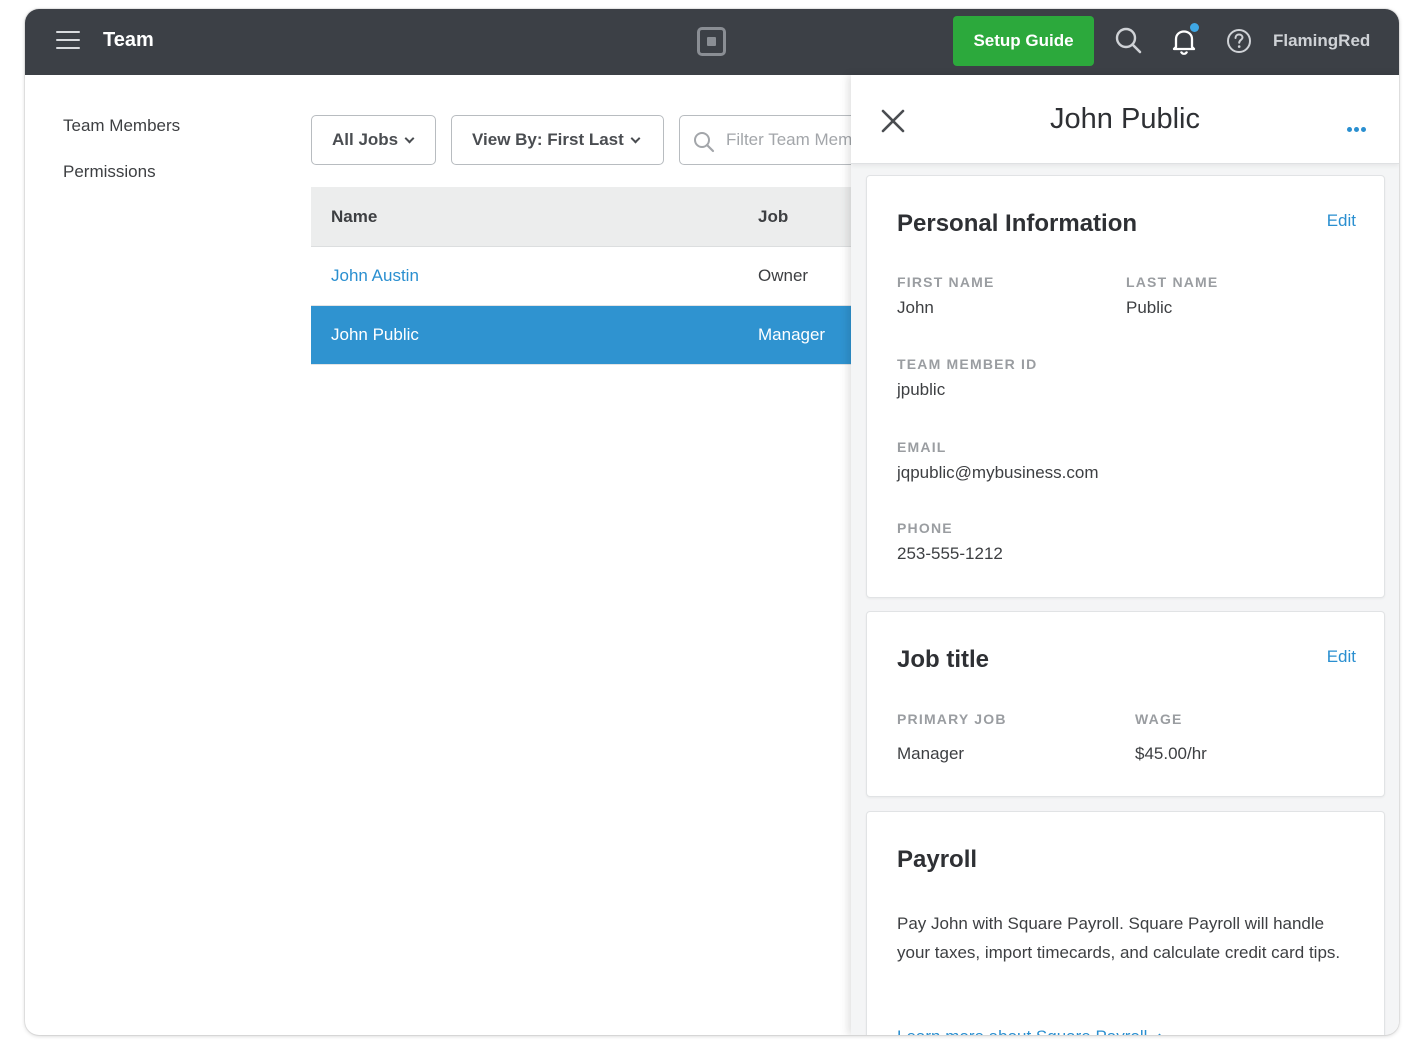 The height and width of the screenshot is (1060, 1416). What do you see at coordinates (1239, 41) in the screenshot?
I see `help-icon` at bounding box center [1239, 41].